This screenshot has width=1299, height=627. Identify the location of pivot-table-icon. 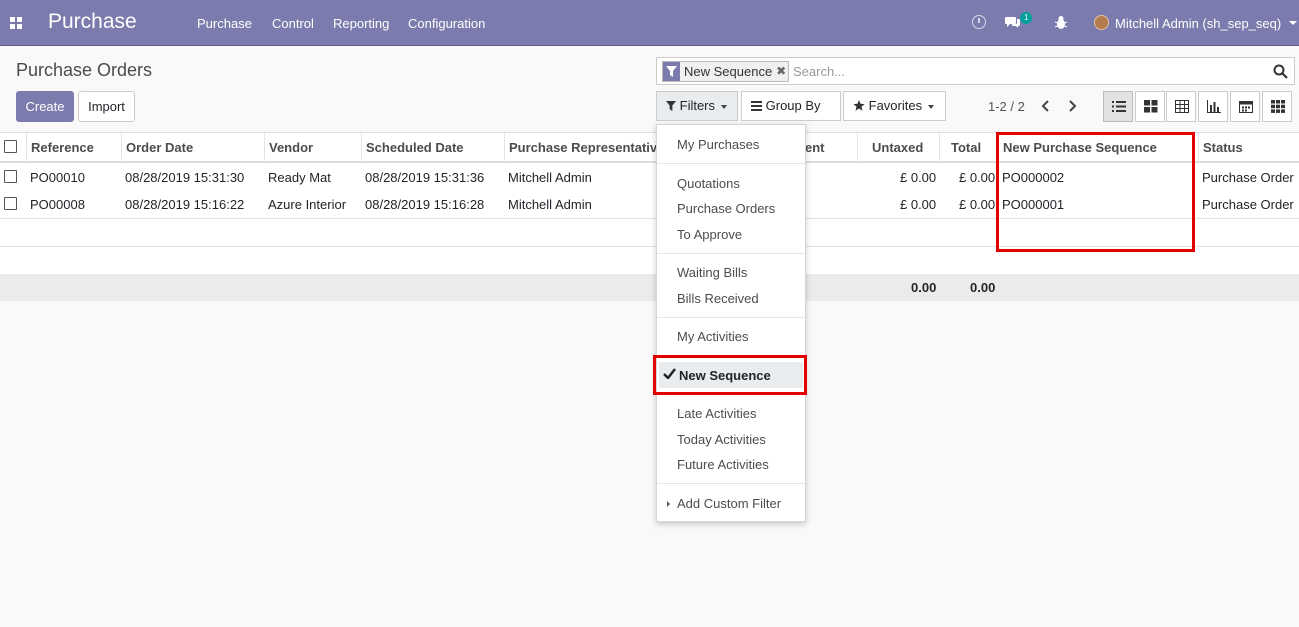
(1278, 106).